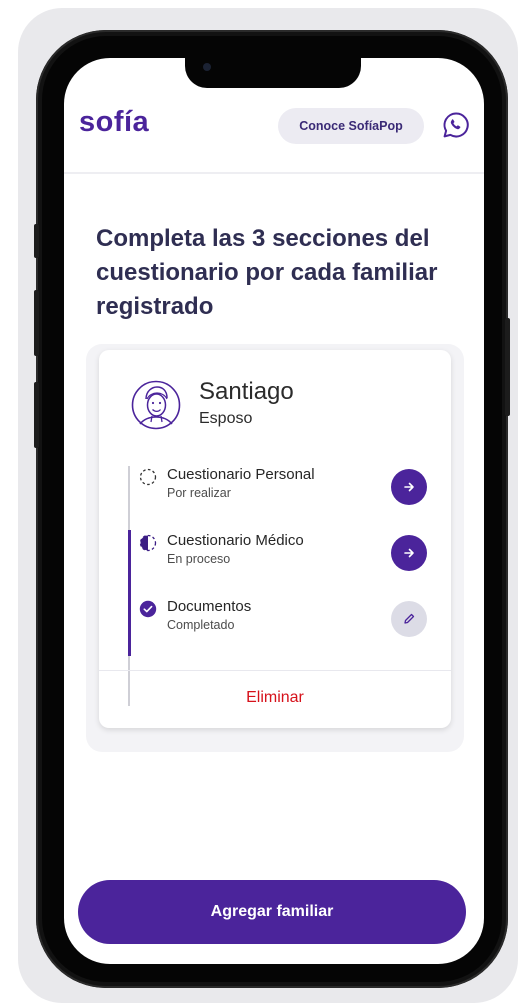  What do you see at coordinates (156, 405) in the screenshot?
I see `avatar-icon` at bounding box center [156, 405].